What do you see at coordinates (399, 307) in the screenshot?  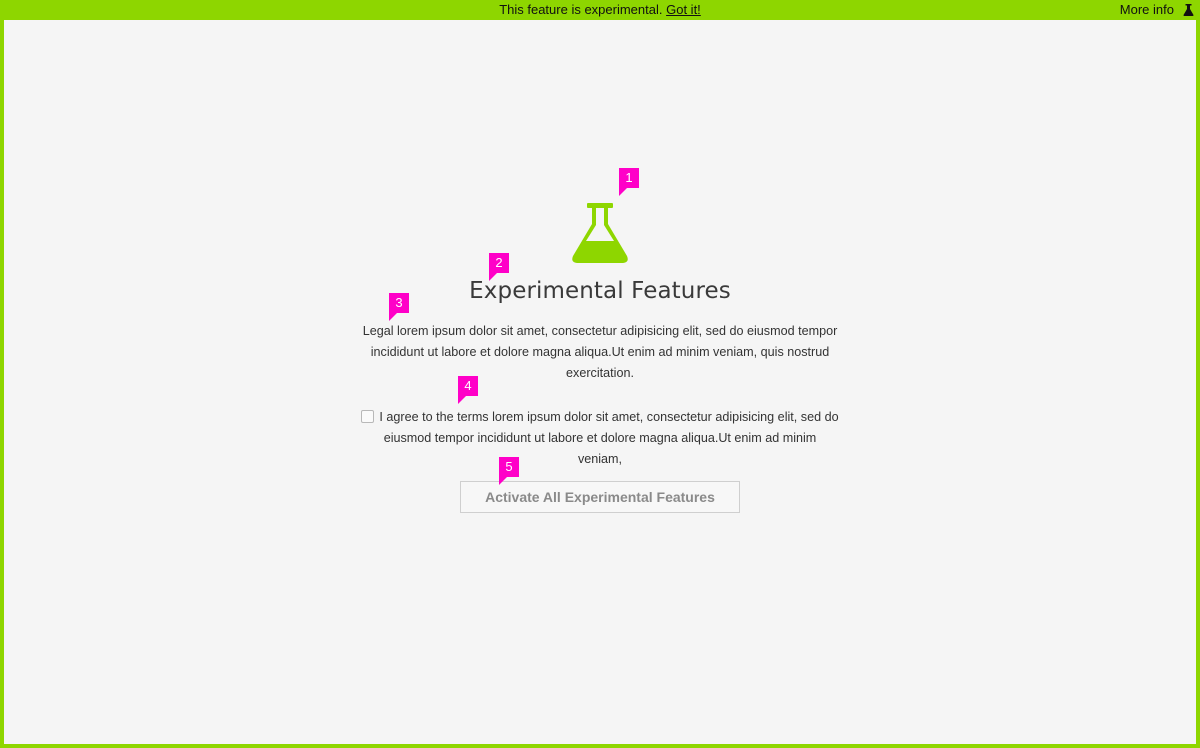 I see `annotation-marker-3: 3` at bounding box center [399, 307].